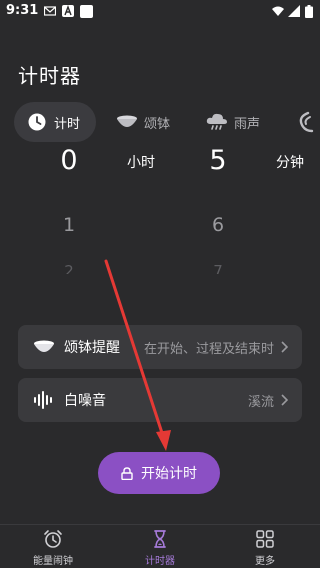 The image size is (320, 568). What do you see at coordinates (22, 10) in the screenshot?
I see `status-time: 9:31` at bounding box center [22, 10].